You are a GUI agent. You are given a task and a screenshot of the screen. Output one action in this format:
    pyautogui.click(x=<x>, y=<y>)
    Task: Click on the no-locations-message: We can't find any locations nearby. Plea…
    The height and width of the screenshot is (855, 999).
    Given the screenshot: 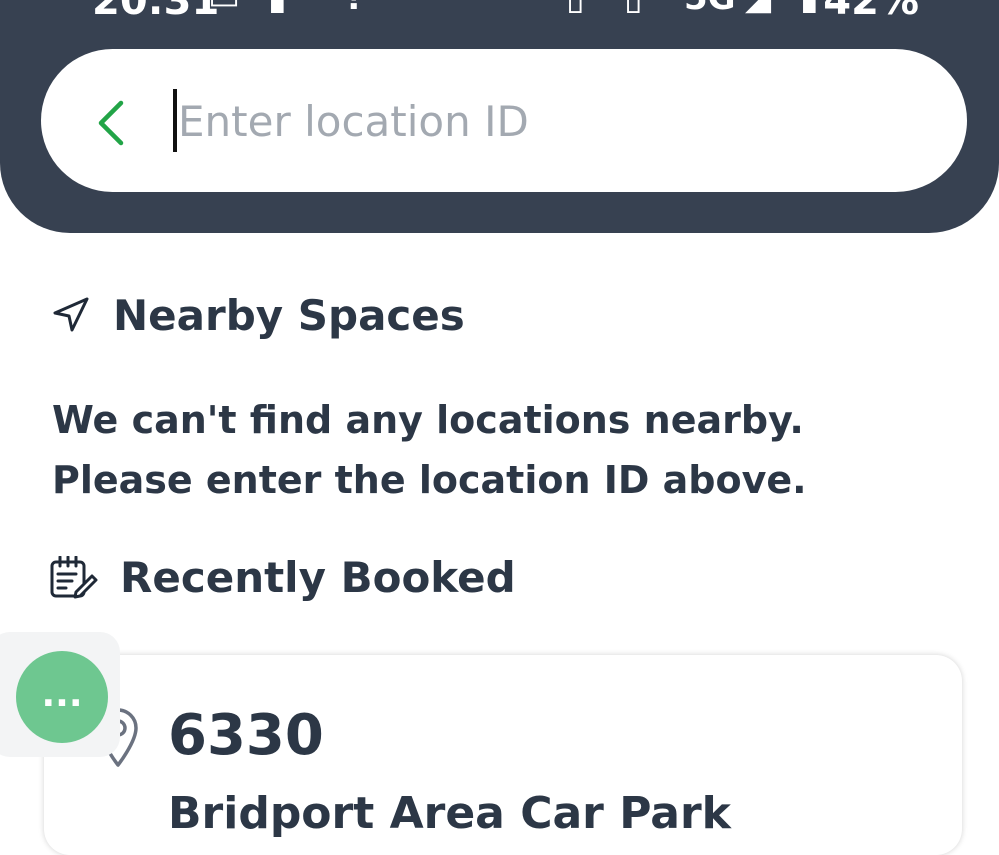 What is the action you would take?
    pyautogui.click(x=429, y=450)
    